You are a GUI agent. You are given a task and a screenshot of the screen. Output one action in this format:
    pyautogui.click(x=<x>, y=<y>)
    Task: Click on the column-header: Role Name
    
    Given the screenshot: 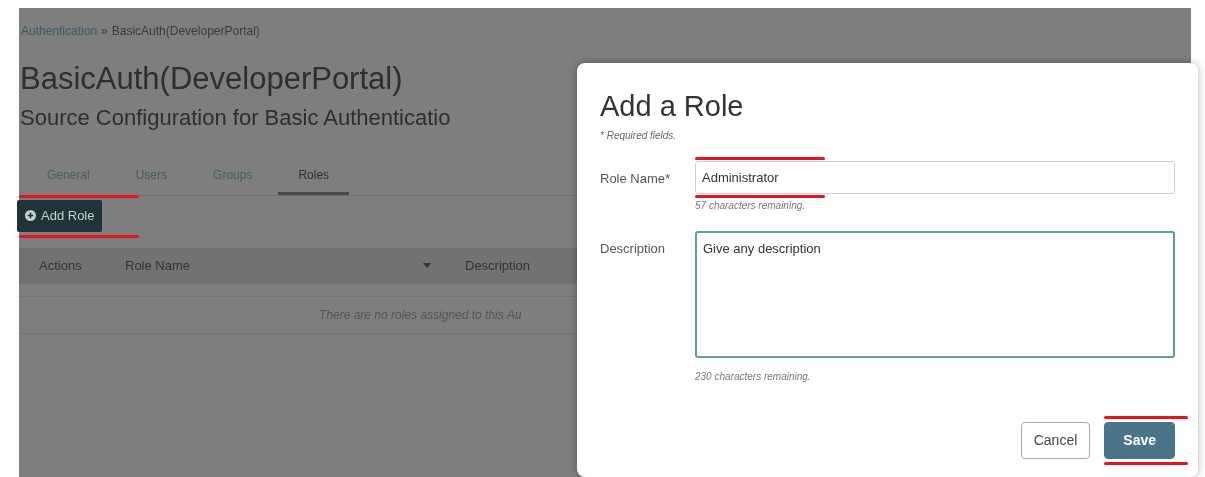 What is the action you would take?
    pyautogui.click(x=158, y=265)
    